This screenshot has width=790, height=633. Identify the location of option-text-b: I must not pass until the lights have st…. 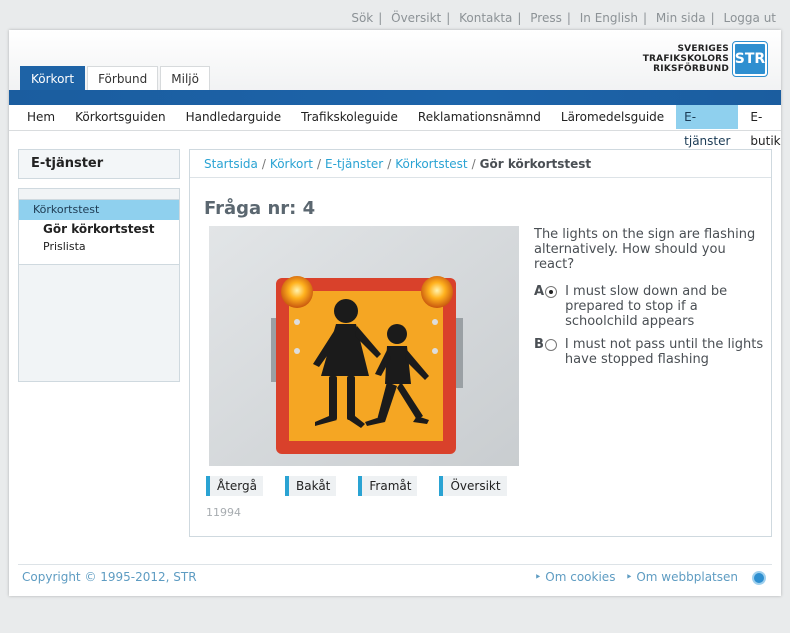
(664, 352).